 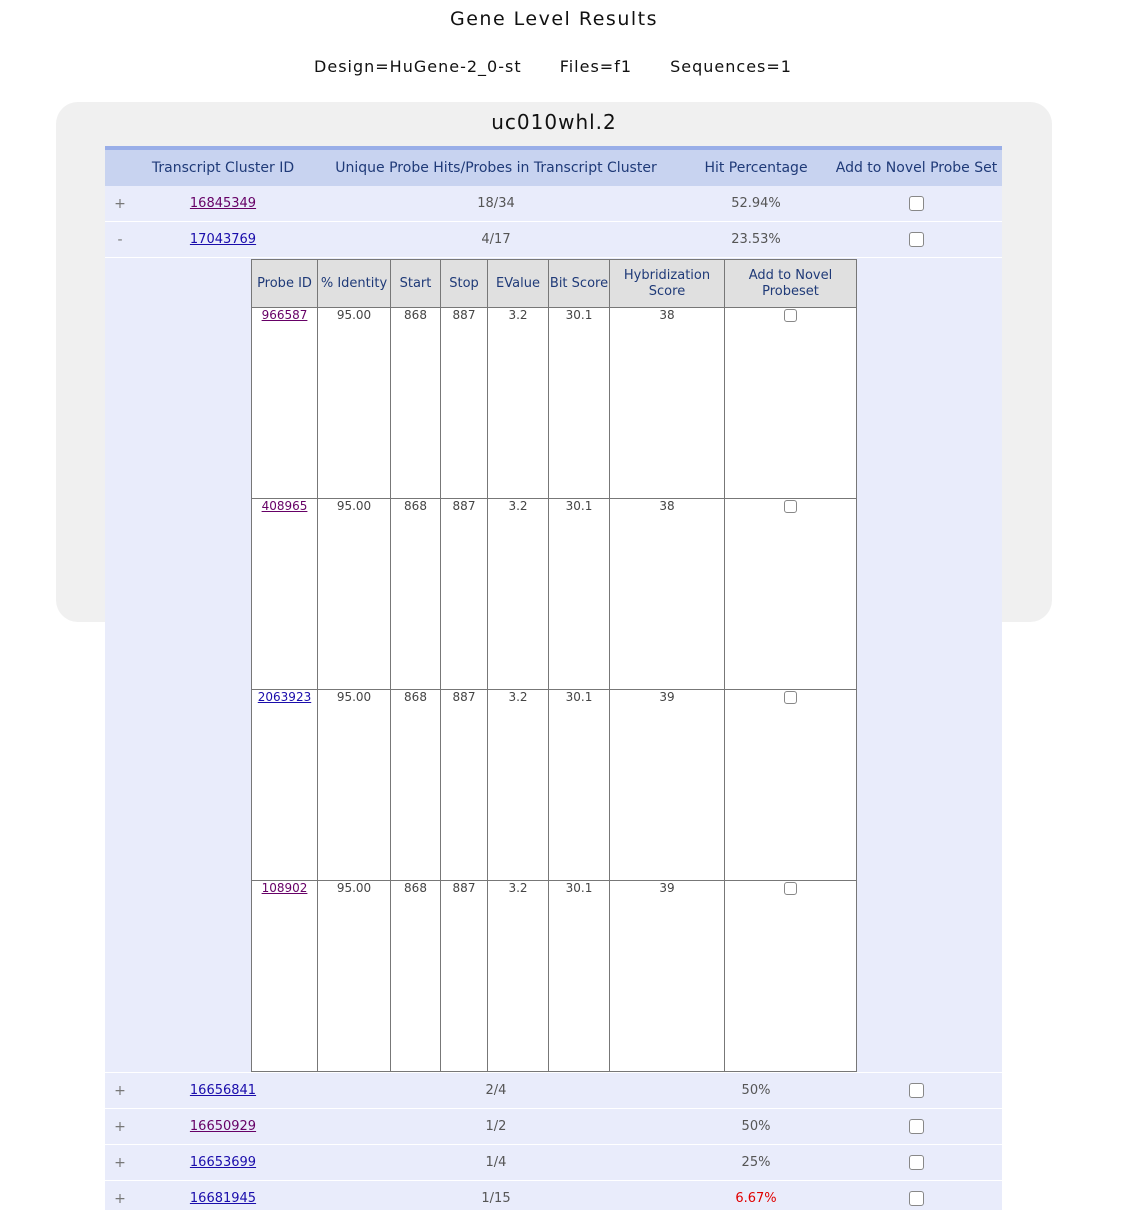 What do you see at coordinates (756, 1163) in the screenshot?
I see `percent-cell: 25%` at bounding box center [756, 1163].